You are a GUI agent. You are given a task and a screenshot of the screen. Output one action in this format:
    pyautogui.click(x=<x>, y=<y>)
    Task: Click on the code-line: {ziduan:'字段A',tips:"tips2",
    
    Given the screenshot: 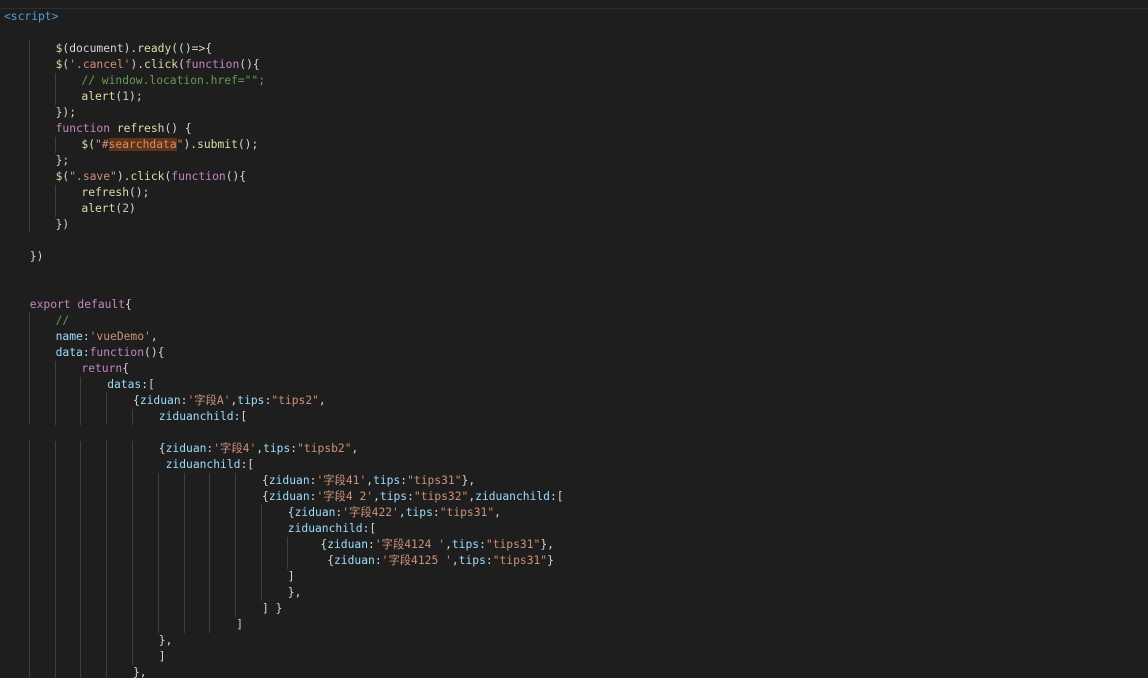 What is the action you would take?
    pyautogui.click(x=229, y=401)
    